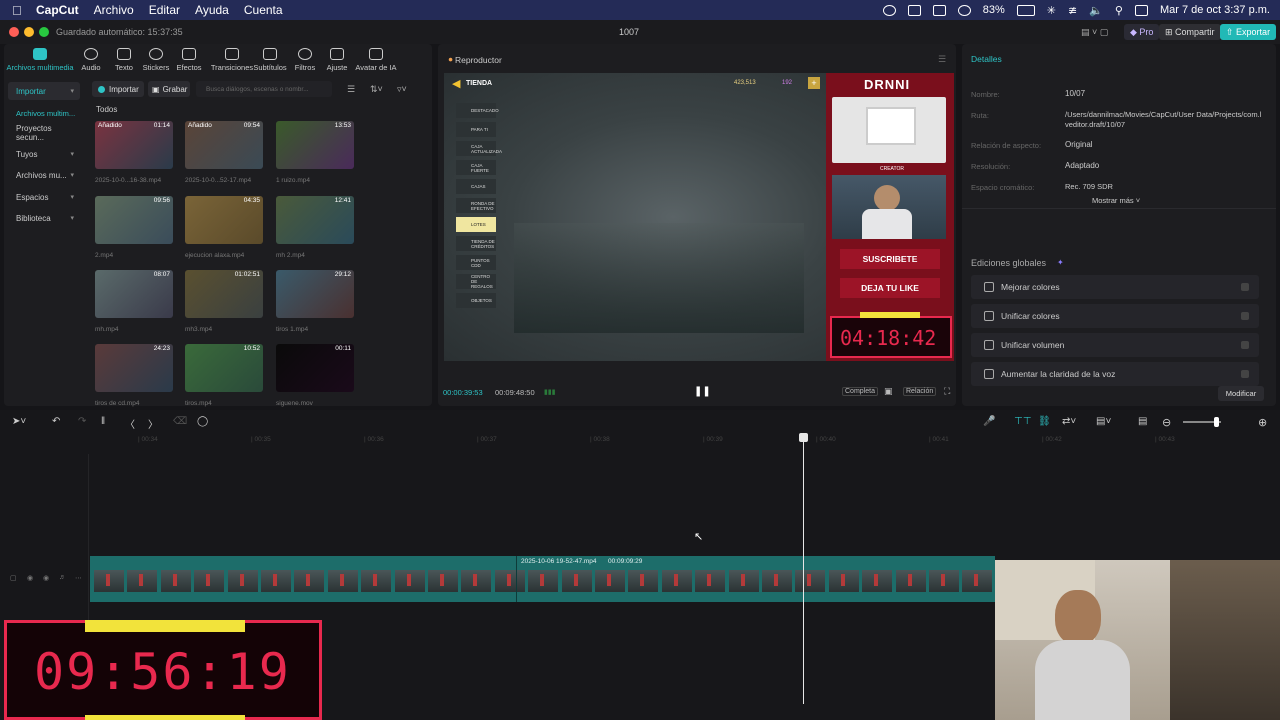 This screenshot has width=1280, height=720. What do you see at coordinates (91, 60) in the screenshot?
I see `tool-audio: Audio` at bounding box center [91, 60].